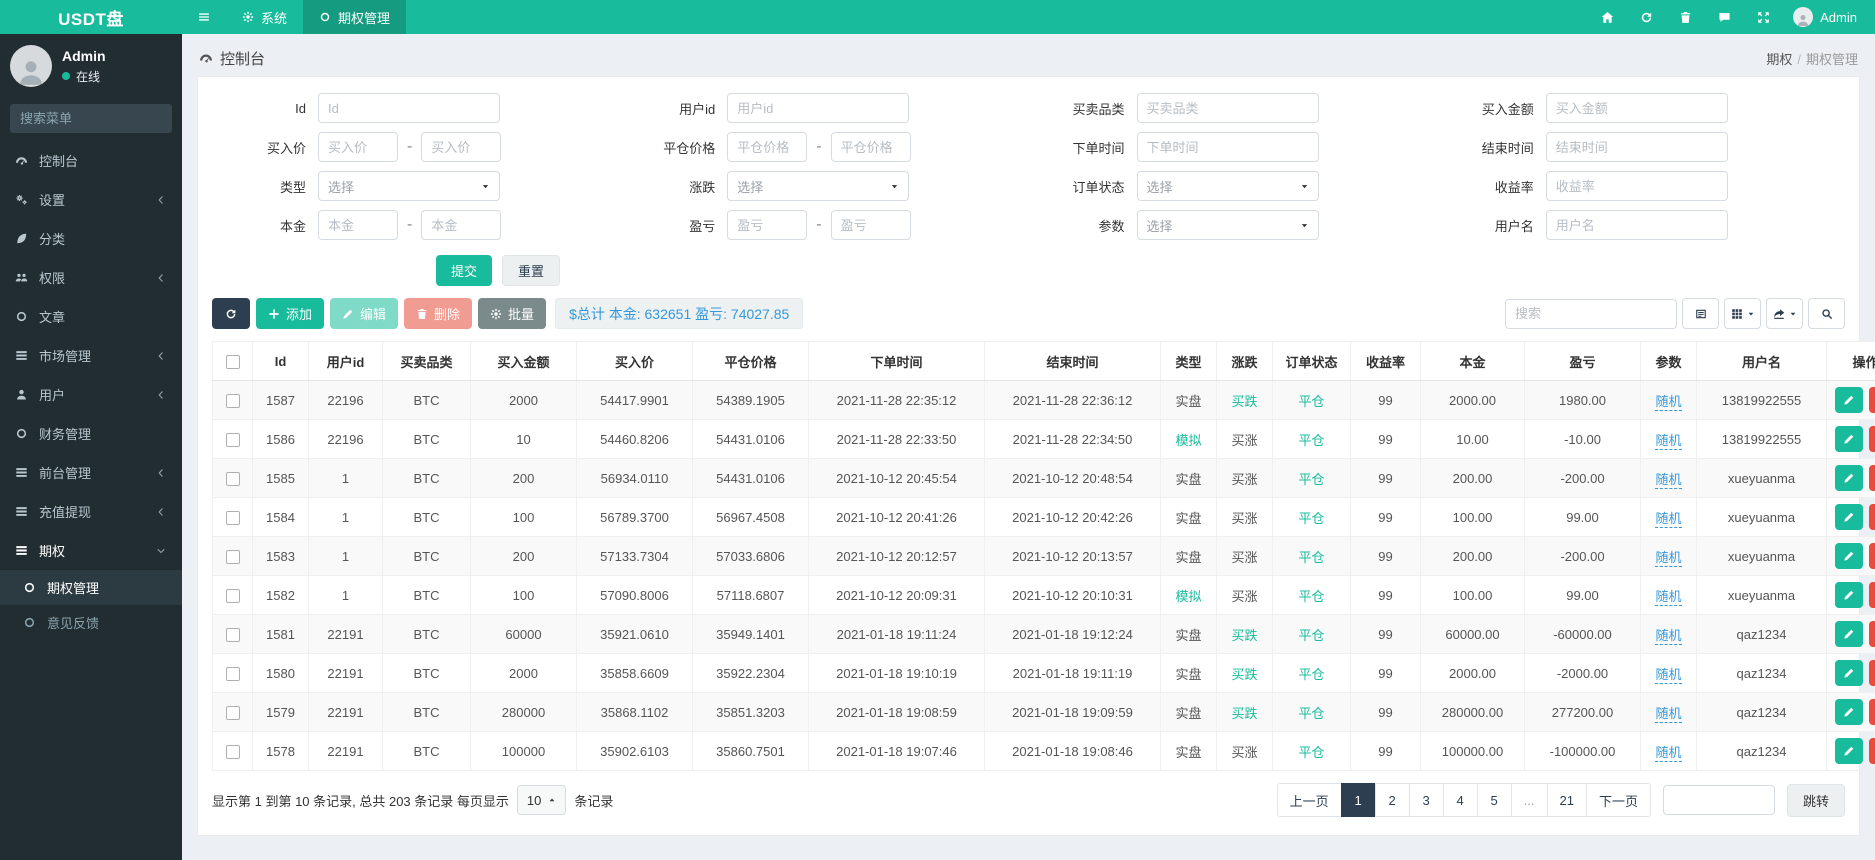 The width and height of the screenshot is (1875, 860). Describe the element at coordinates (91, 355) in the screenshot. I see `sidebar-item: 市场管理` at that location.